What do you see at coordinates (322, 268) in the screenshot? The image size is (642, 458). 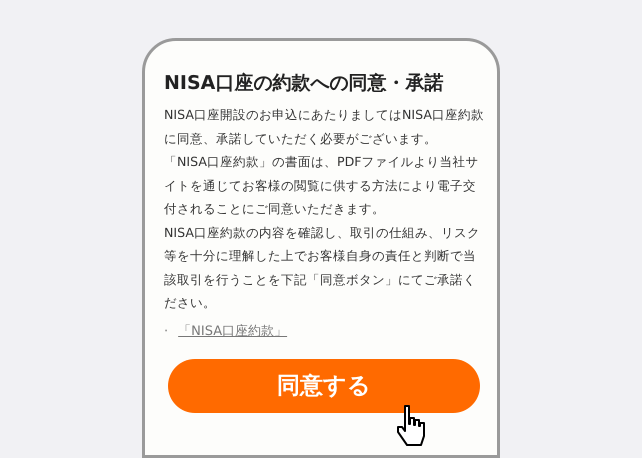 I see `body-paragraph: NISA口座約款の内容を確認し、取引の仕組み、リスク等を十分に理解した上でお客様自身の責任と判断で当該取引を行うことを下記「同意ボタン」にてご承諾ください。` at bounding box center [322, 268].